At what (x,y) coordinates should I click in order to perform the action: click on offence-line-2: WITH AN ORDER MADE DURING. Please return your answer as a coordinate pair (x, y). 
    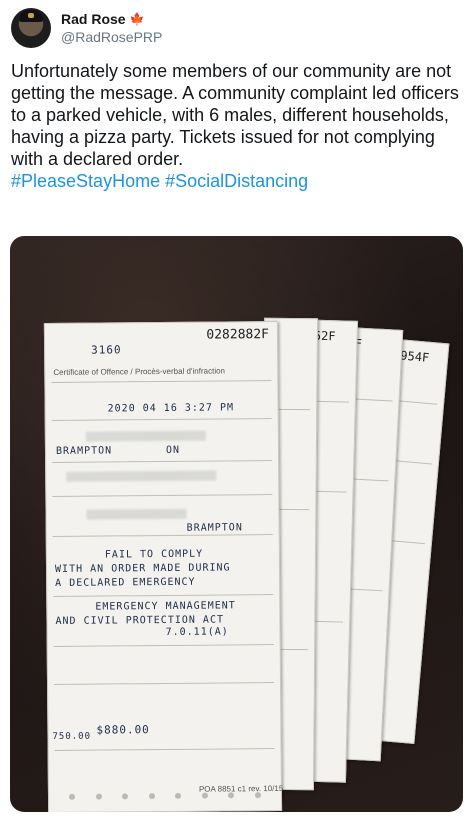
    Looking at the image, I should click on (142, 568).